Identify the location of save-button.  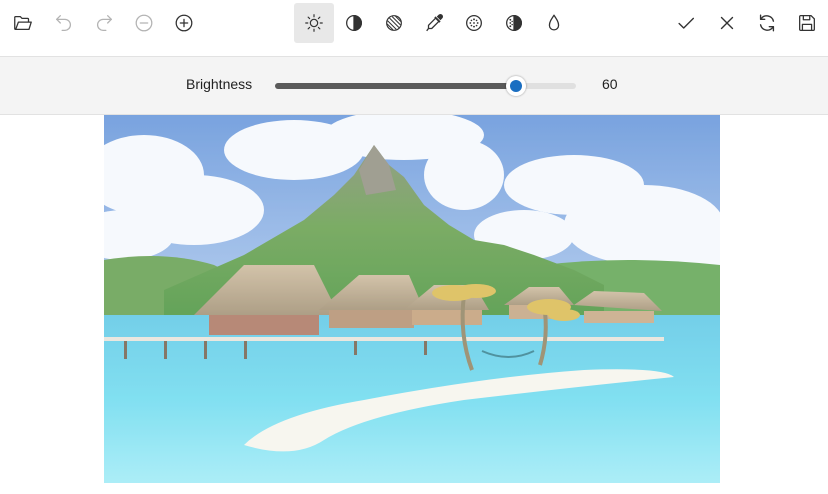
(807, 23).